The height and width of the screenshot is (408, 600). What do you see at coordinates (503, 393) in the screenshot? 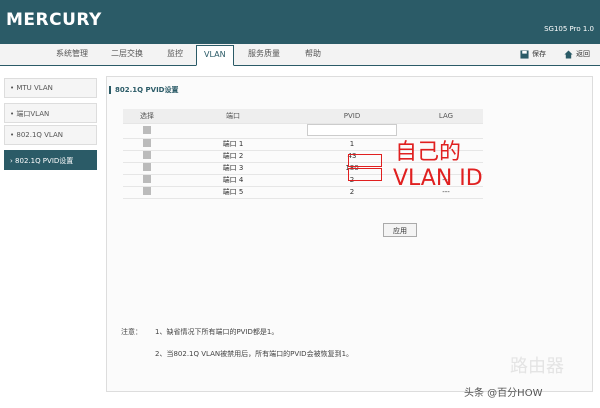
I see `watermark-credit: 头条 @百分HOW` at bounding box center [503, 393].